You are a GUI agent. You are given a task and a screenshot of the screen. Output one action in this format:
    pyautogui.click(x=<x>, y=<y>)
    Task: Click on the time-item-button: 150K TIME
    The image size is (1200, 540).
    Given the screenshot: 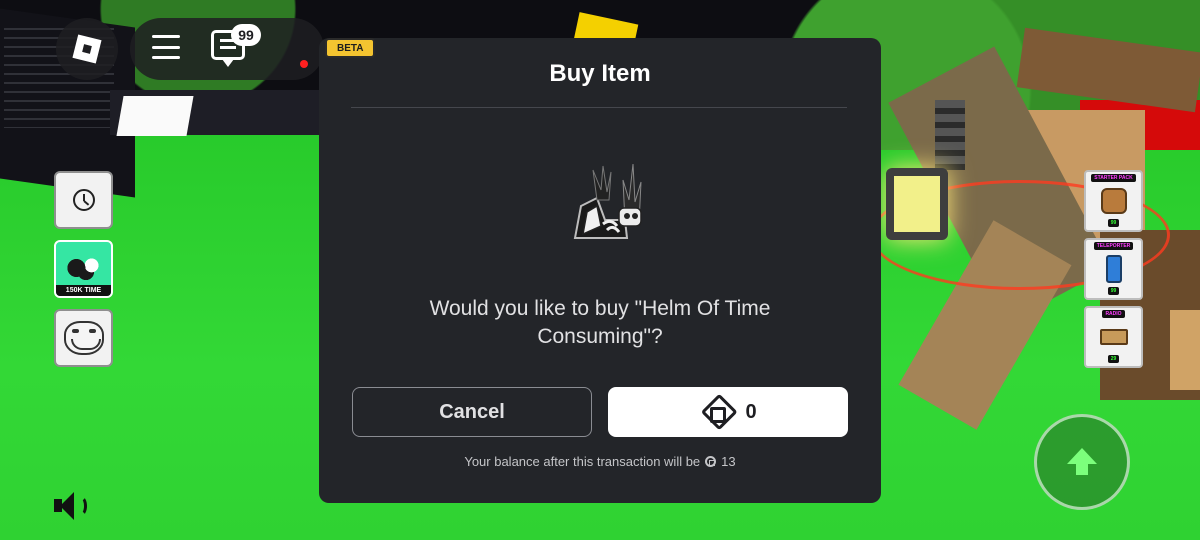 What is the action you would take?
    pyautogui.click(x=83, y=269)
    